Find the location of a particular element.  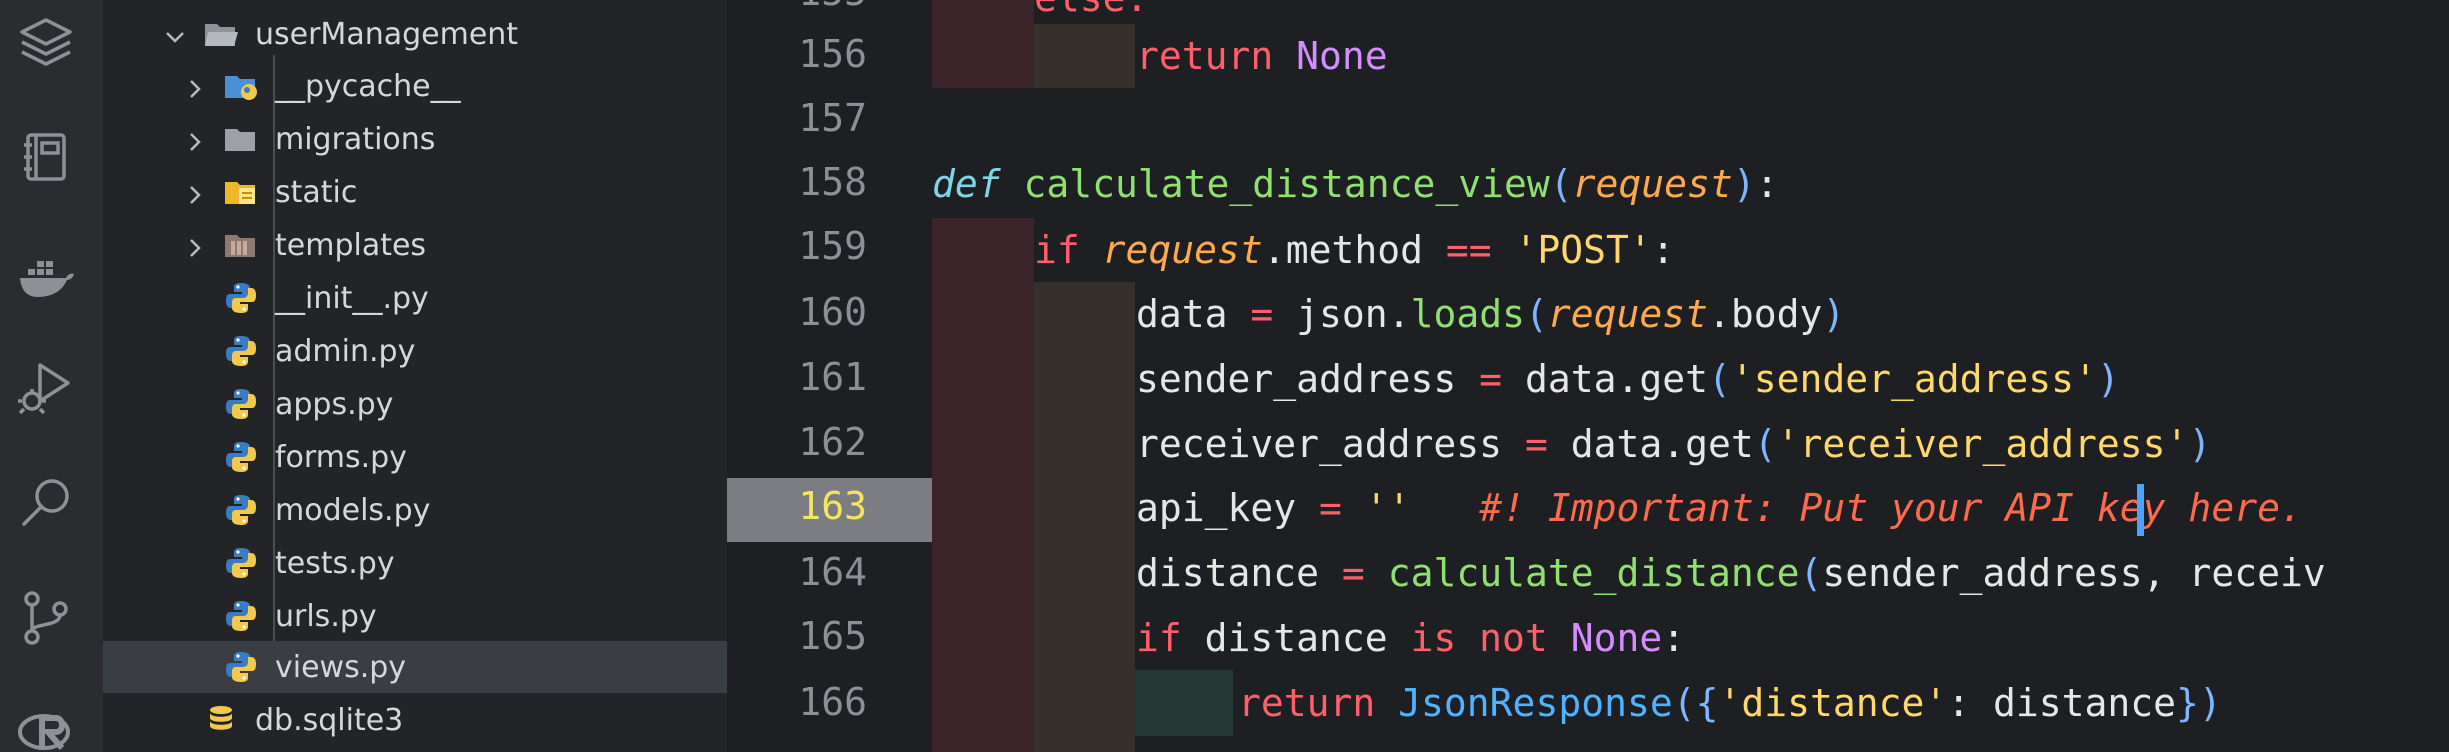

code-line-165: if distance is not None: is located at coordinates (1411, 638).